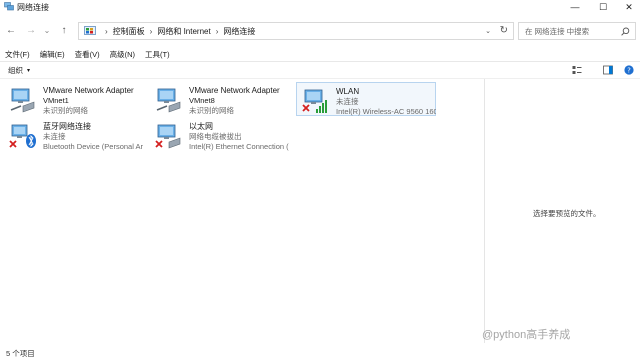 This screenshot has height=359, width=640. What do you see at coordinates (314, 101) in the screenshot?
I see `wifi-adapter-icon` at bounding box center [314, 101].